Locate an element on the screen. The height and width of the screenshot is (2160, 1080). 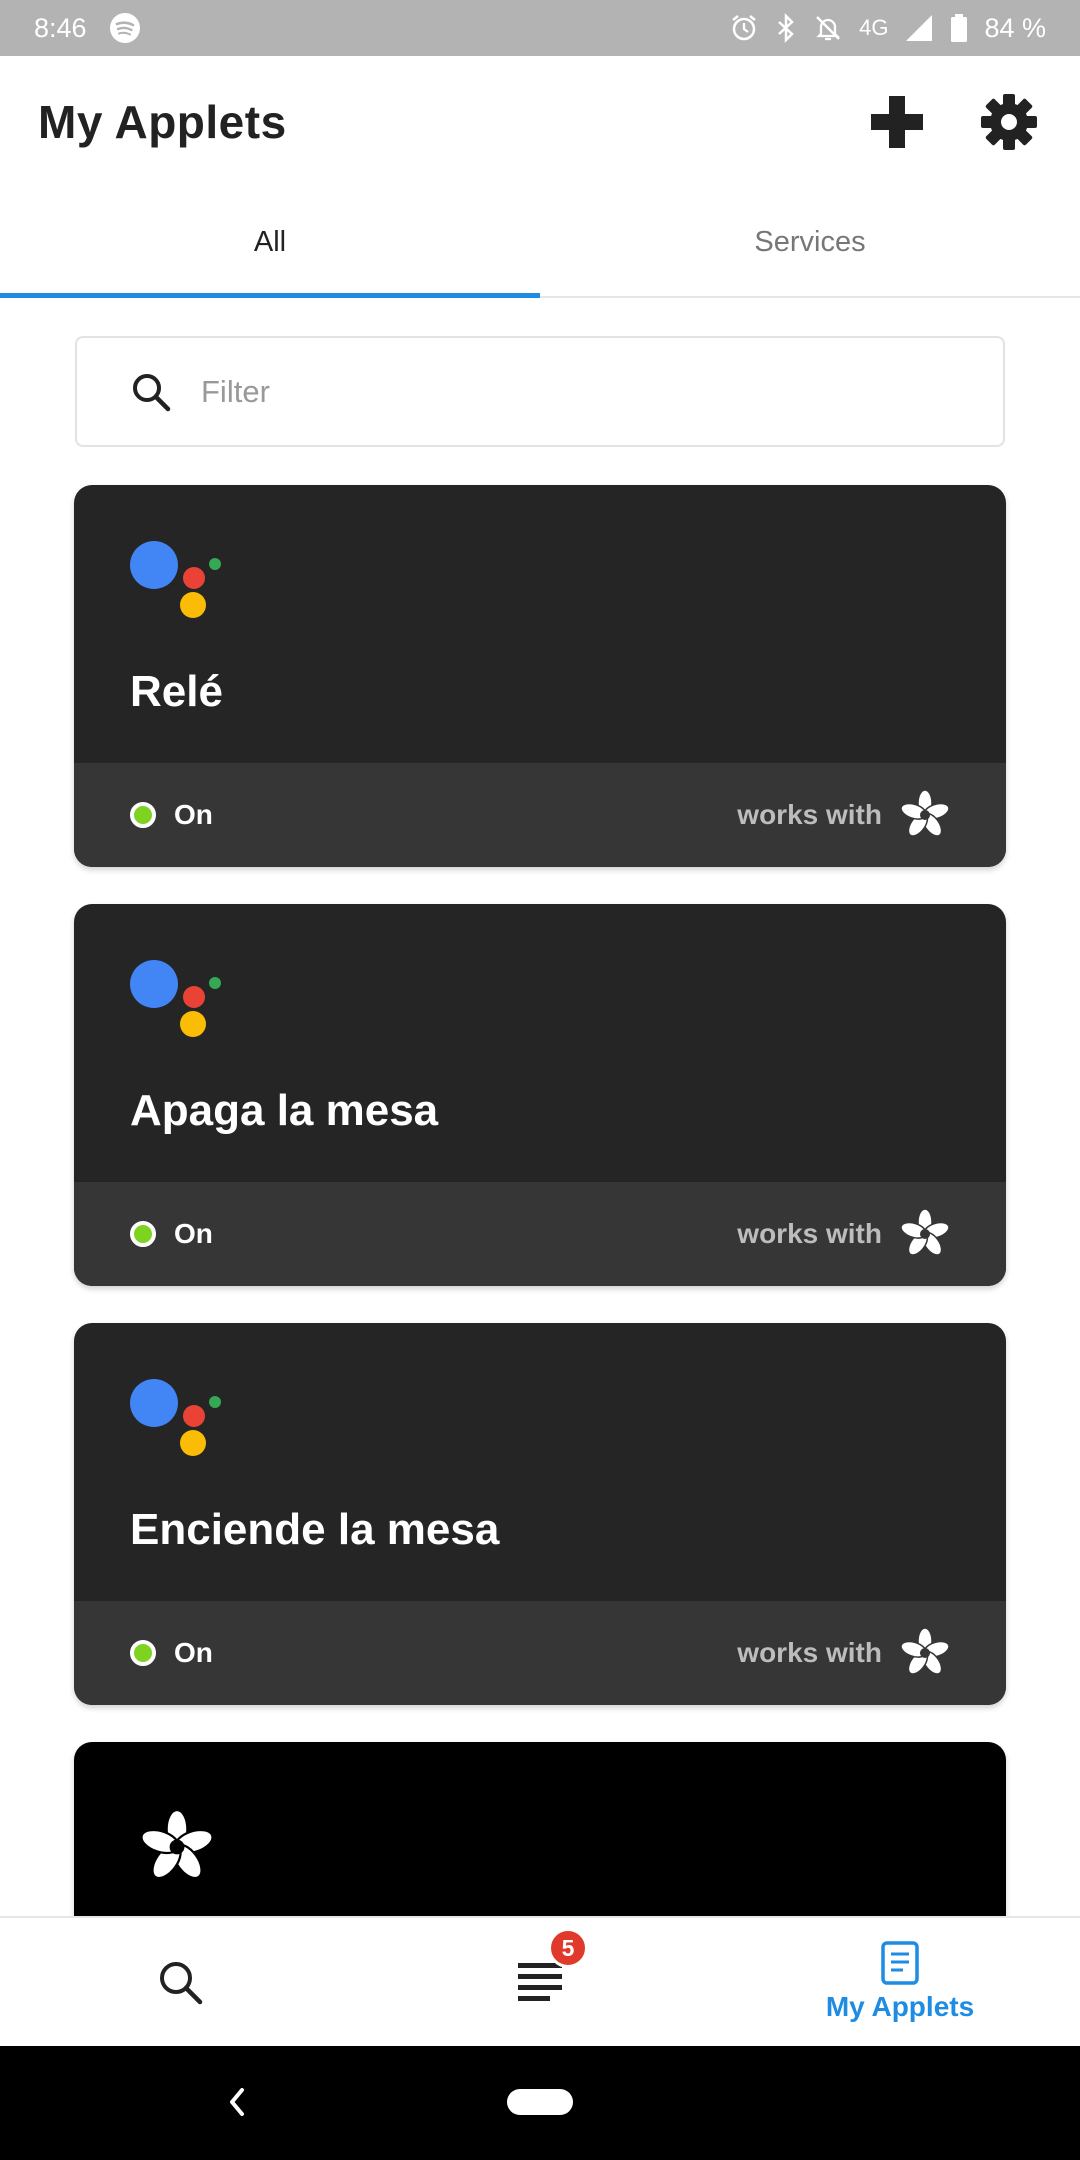
bottom-nav: 5 My Applets is located at coordinates (540, 1981).